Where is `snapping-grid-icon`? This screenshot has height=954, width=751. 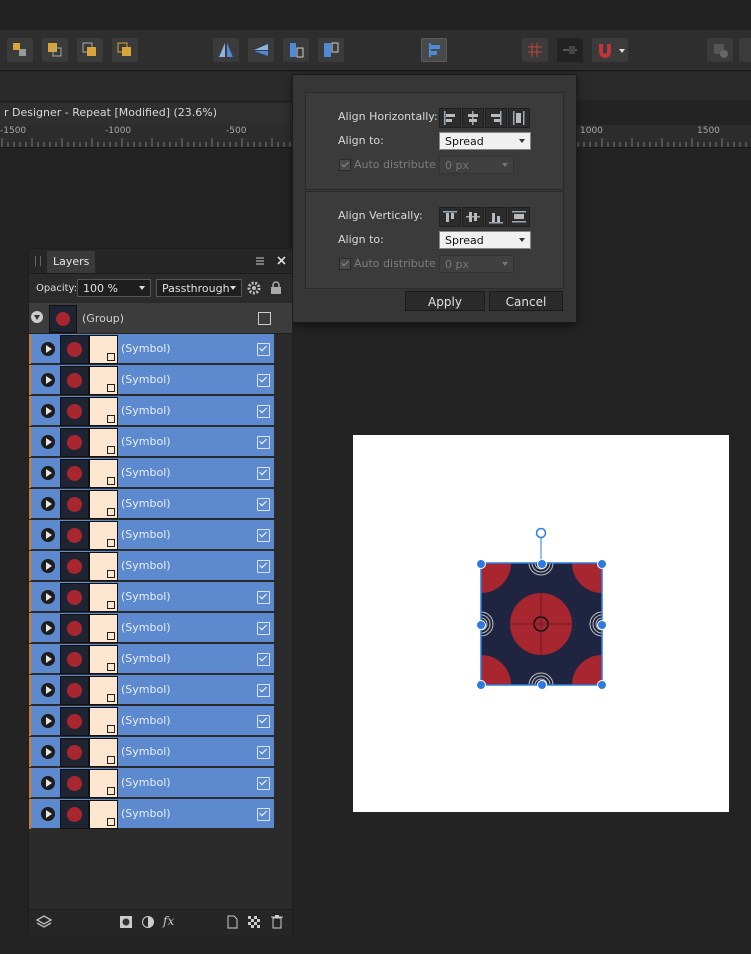
snapping-grid-icon is located at coordinates (535, 50).